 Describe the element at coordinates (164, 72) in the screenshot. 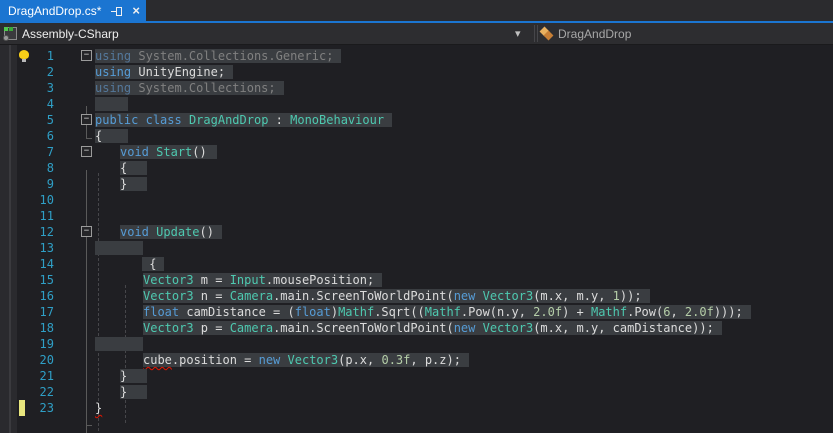

I see `code-text: using UnityEngine;` at that location.